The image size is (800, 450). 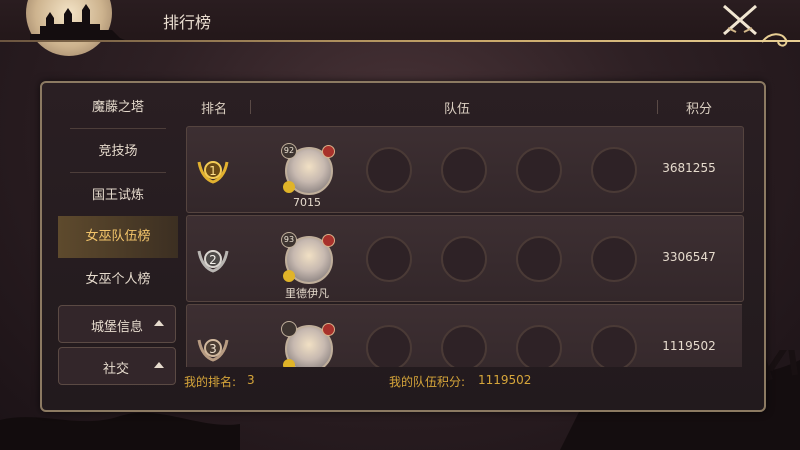 I want to click on page-title: 排行榜, so click(x=187, y=22).